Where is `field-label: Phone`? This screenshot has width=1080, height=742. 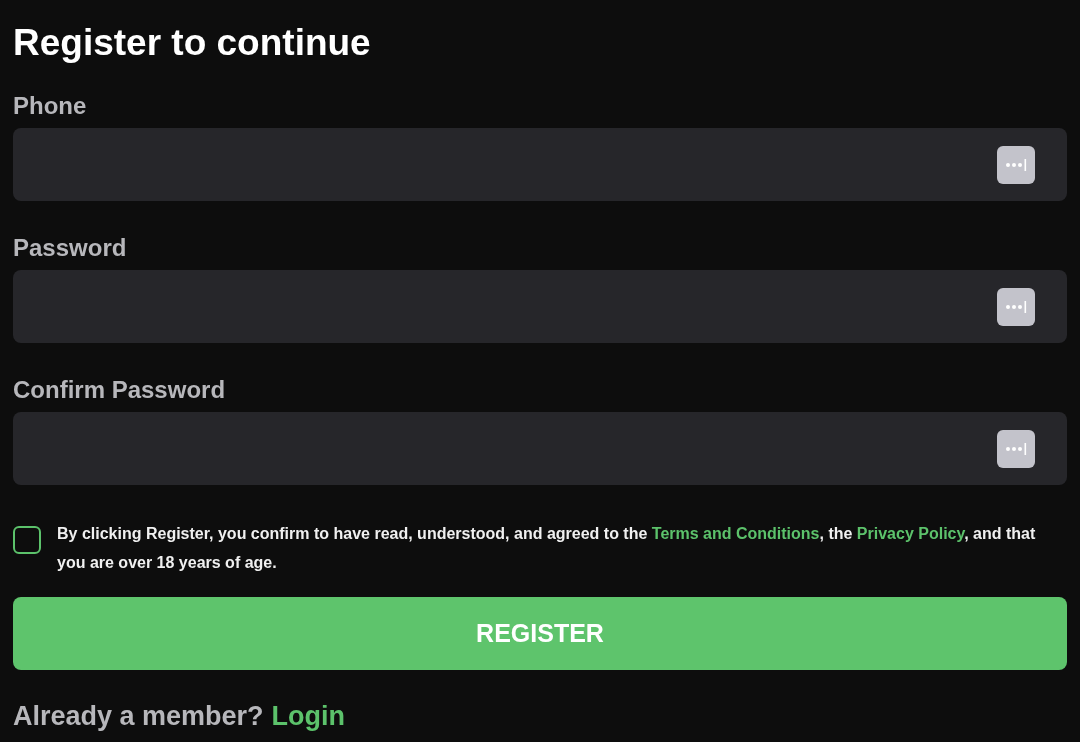 field-label: Phone is located at coordinates (50, 106).